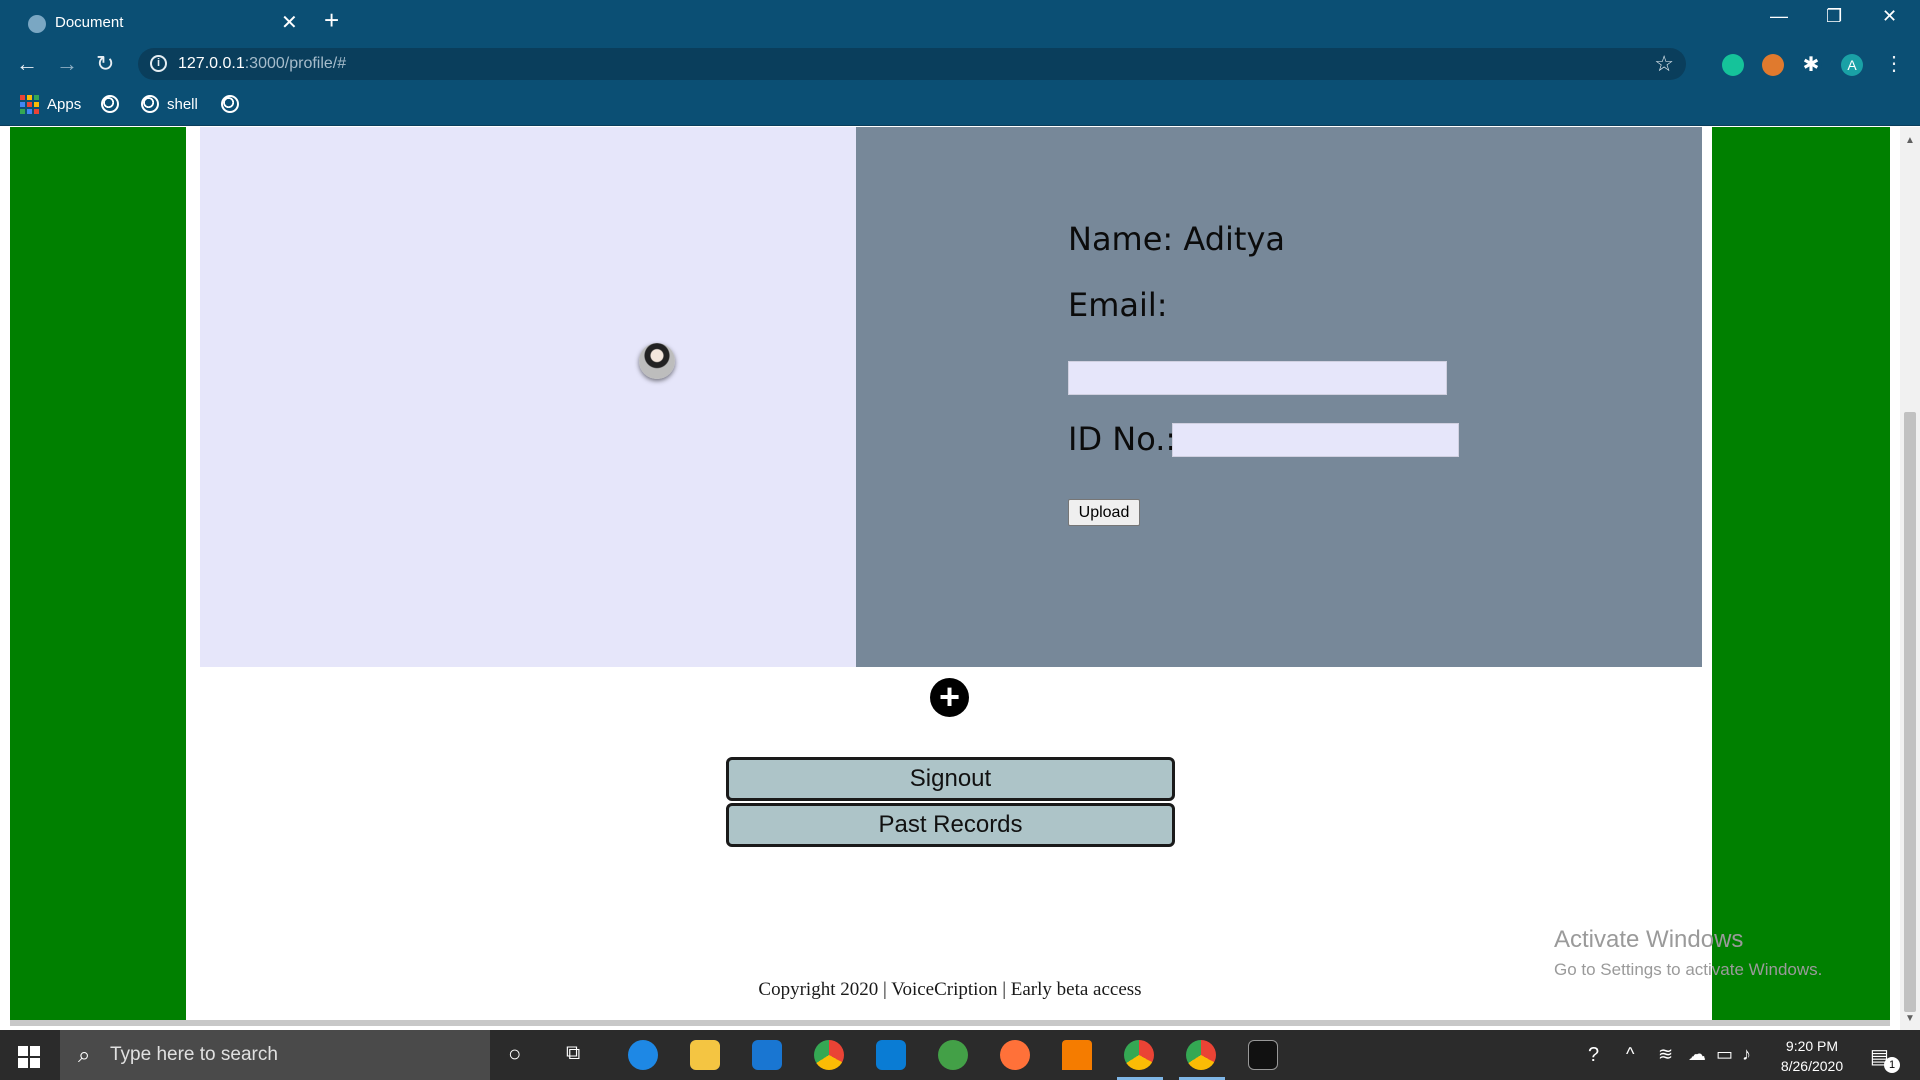 The height and width of the screenshot is (1080, 1920). I want to click on minimize-icon: —, so click(1779, 16).